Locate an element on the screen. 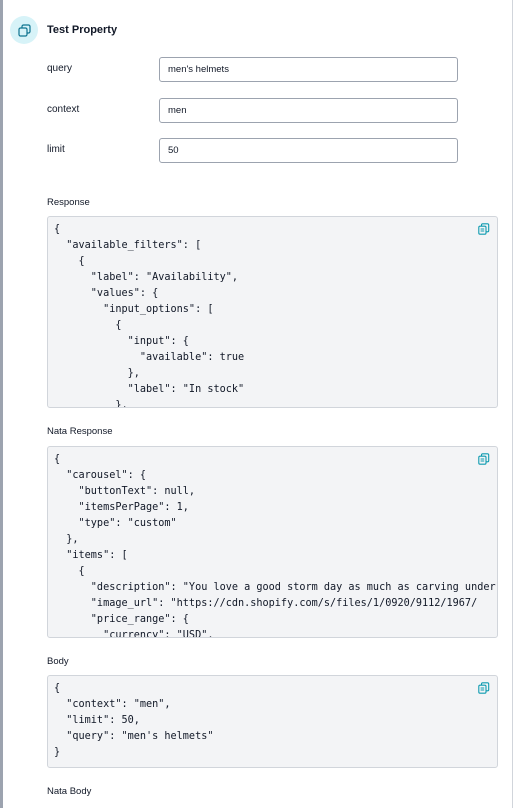  limit-field-row: limit is located at coordinates (252, 150).